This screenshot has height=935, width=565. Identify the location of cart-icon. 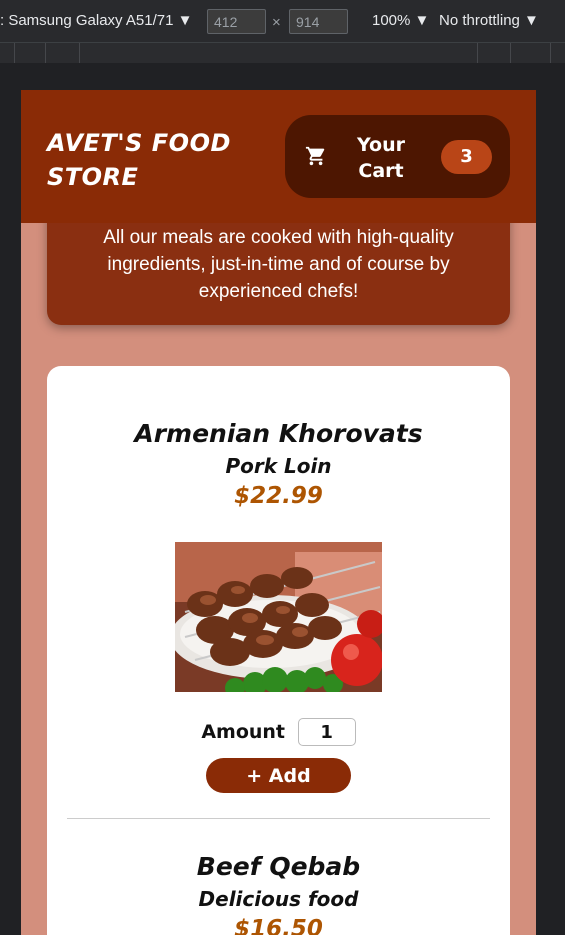
(315, 156).